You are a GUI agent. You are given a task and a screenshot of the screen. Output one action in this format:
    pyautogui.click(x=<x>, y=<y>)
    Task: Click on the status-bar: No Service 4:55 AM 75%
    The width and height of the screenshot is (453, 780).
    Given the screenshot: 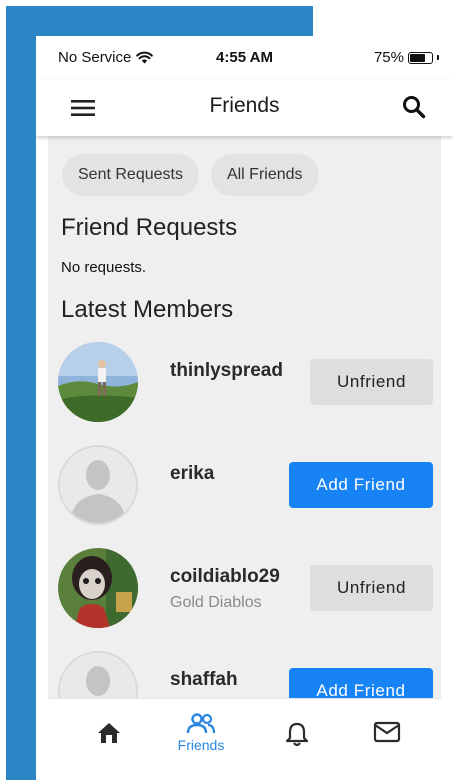 What is the action you would take?
    pyautogui.click(x=244, y=58)
    